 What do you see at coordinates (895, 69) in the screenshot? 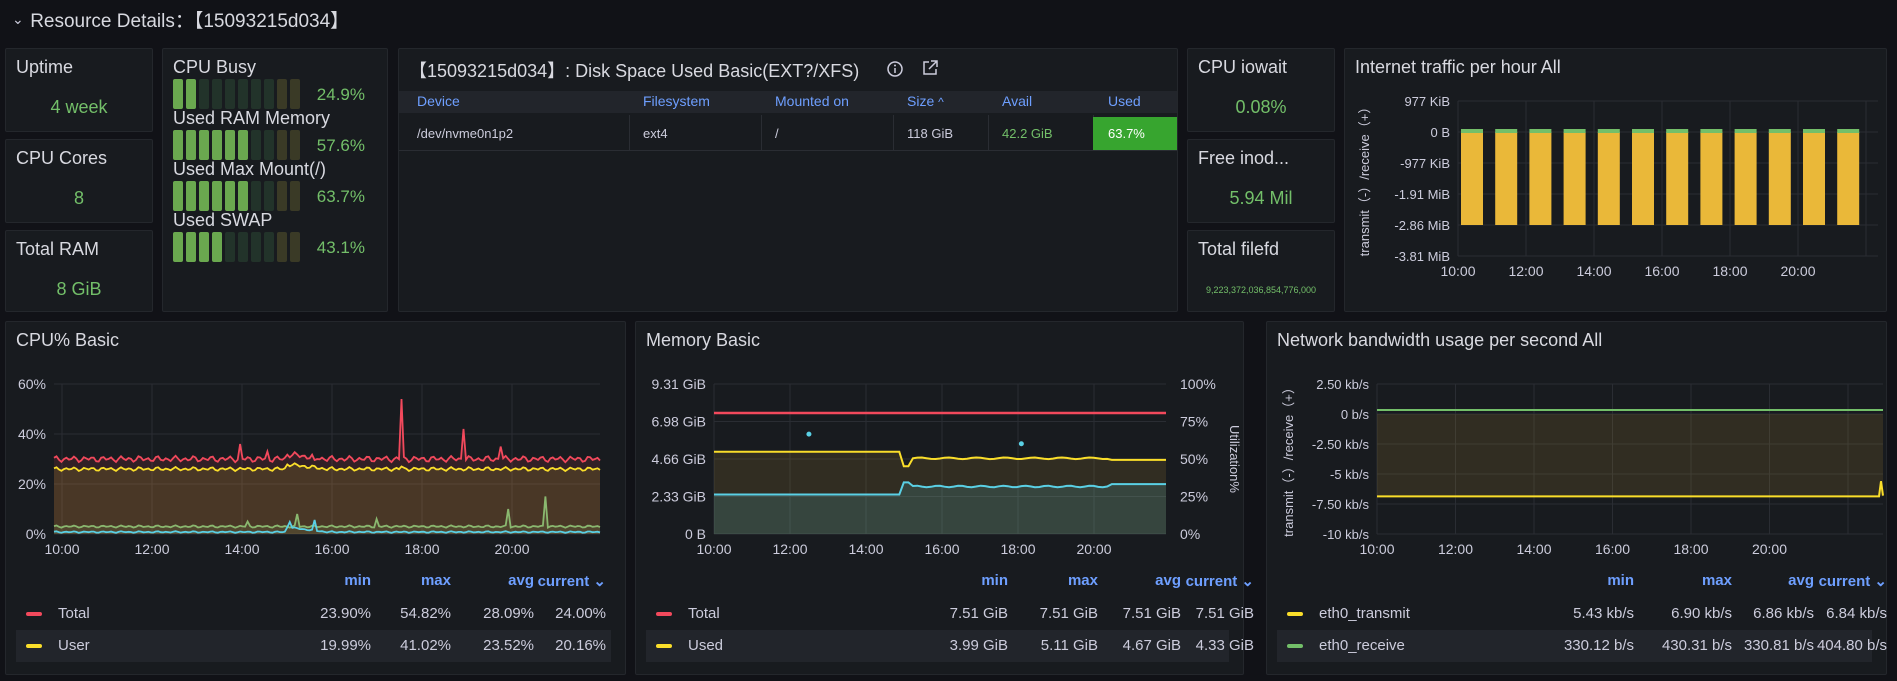
I see `info-icon` at bounding box center [895, 69].